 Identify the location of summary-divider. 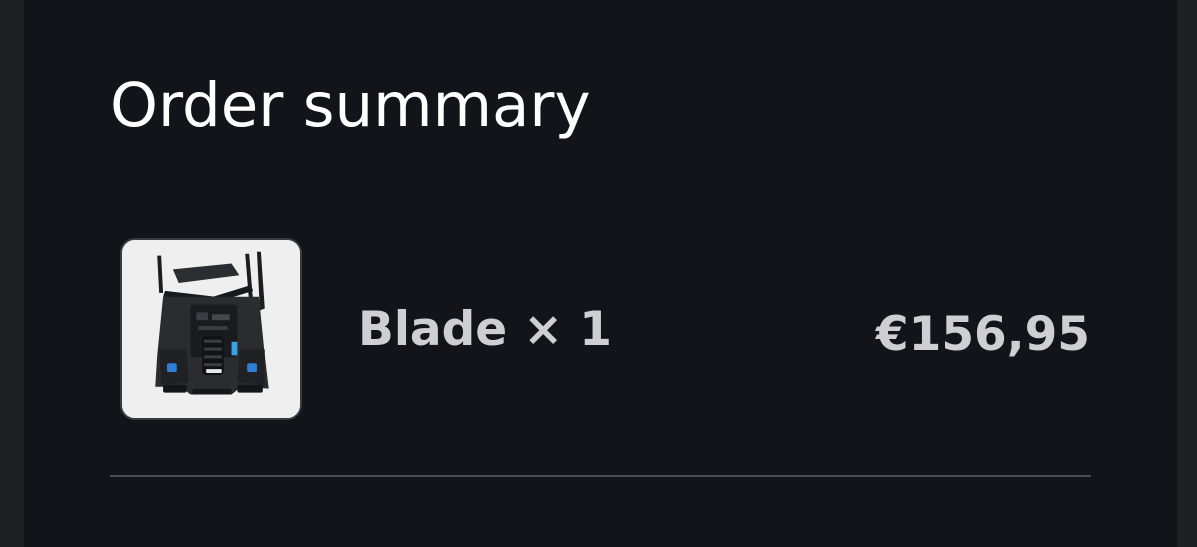
(600, 476).